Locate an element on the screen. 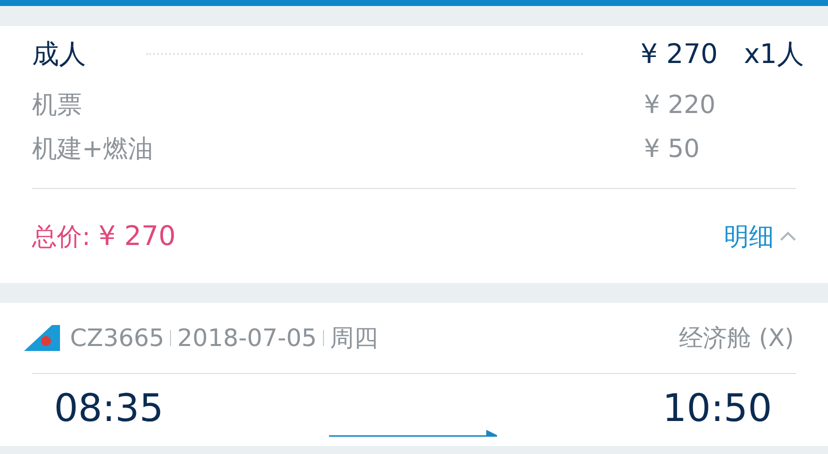 Image resolution: width=828 pixels, height=454 pixels. fee-label: 机票 is located at coordinates (57, 104).